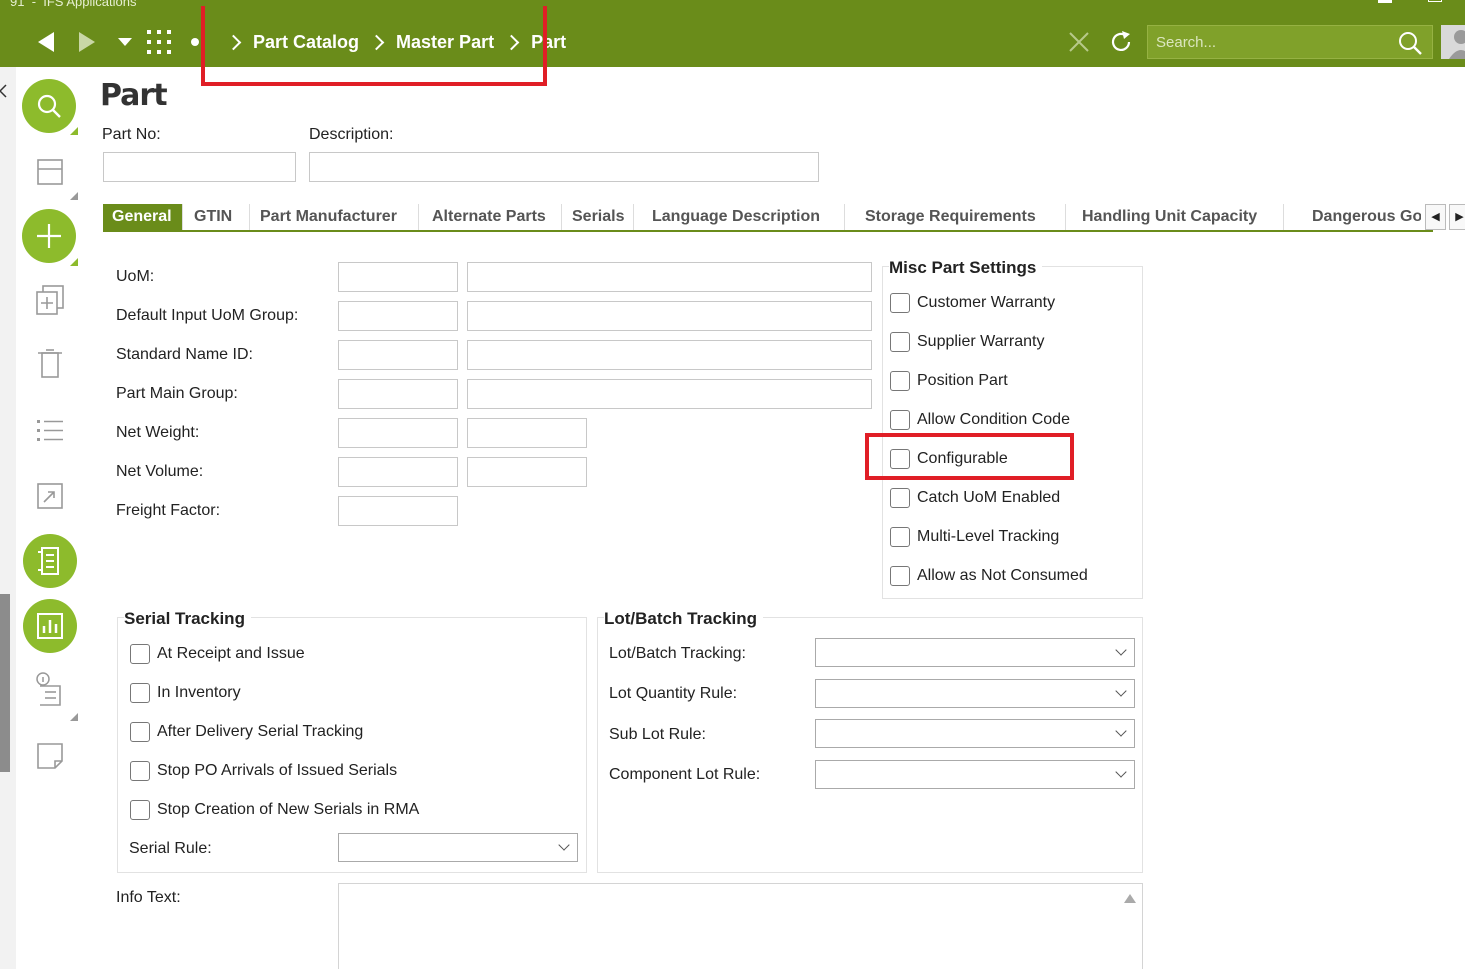  What do you see at coordinates (1453, 42) in the screenshot?
I see `avatar` at bounding box center [1453, 42].